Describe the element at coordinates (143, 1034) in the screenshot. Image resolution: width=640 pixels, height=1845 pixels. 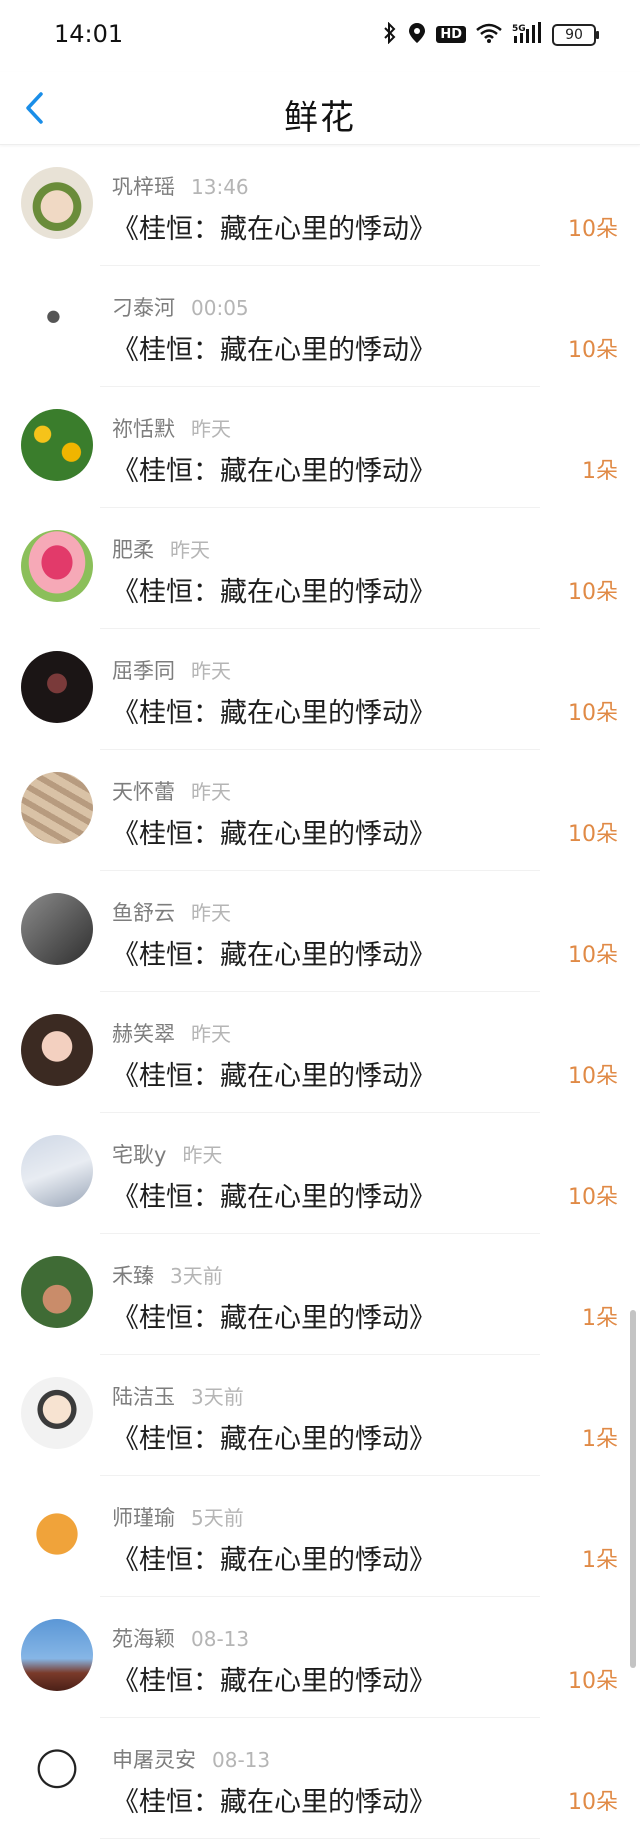
I see `user-name: 赫笑翠` at that location.